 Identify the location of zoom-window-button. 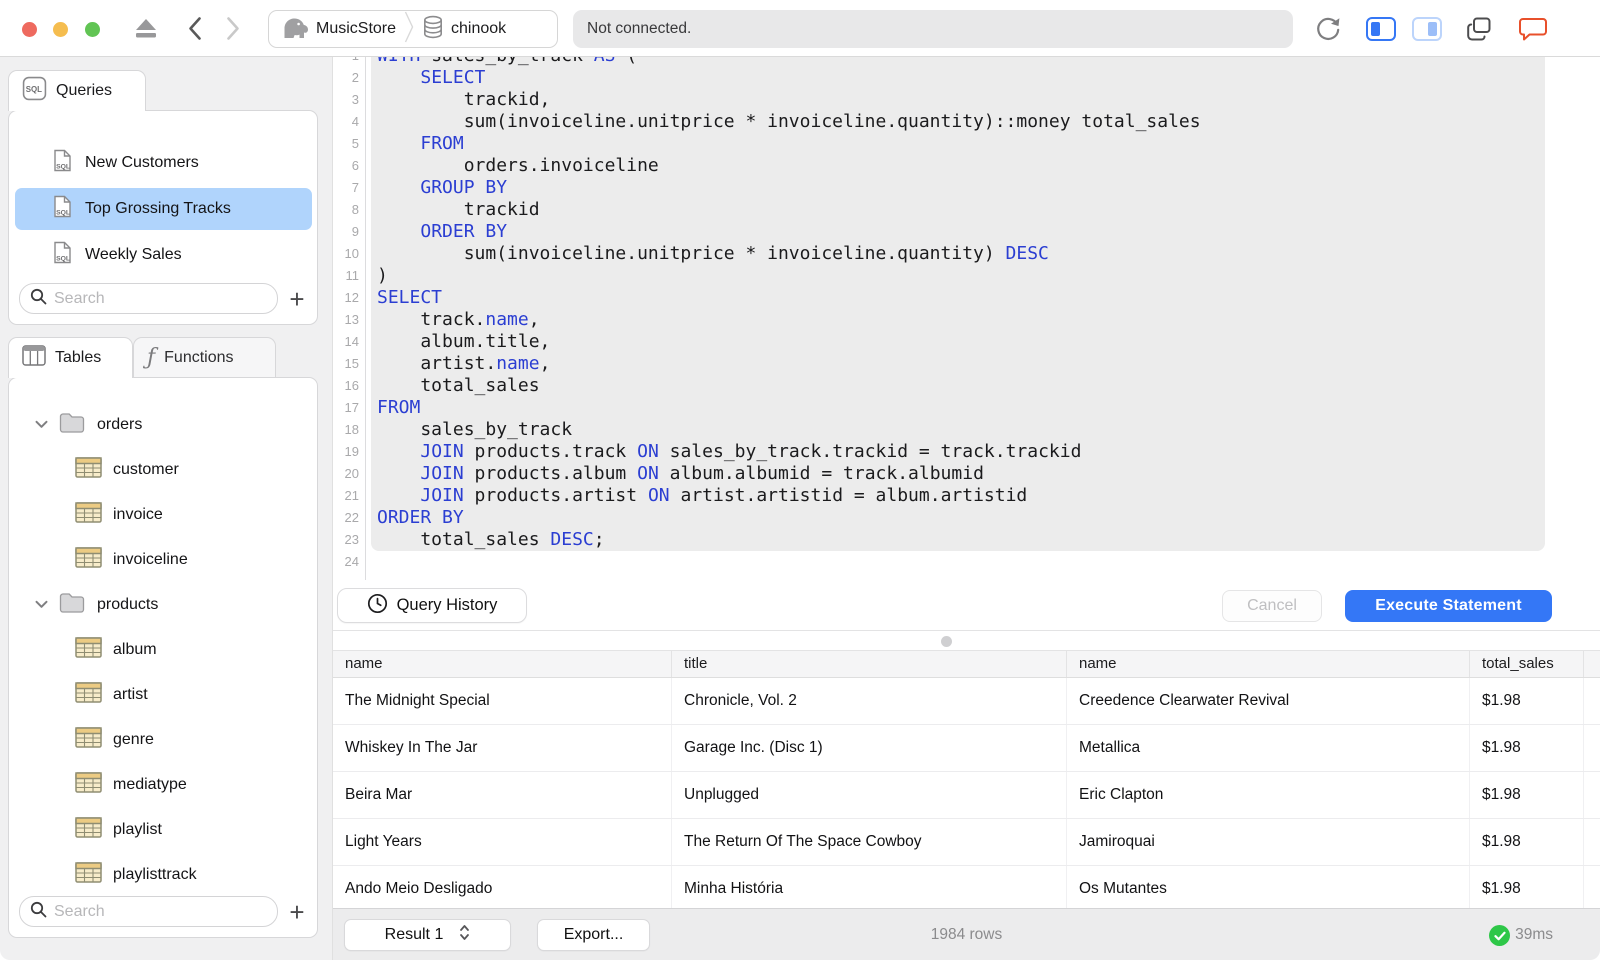
(92, 29).